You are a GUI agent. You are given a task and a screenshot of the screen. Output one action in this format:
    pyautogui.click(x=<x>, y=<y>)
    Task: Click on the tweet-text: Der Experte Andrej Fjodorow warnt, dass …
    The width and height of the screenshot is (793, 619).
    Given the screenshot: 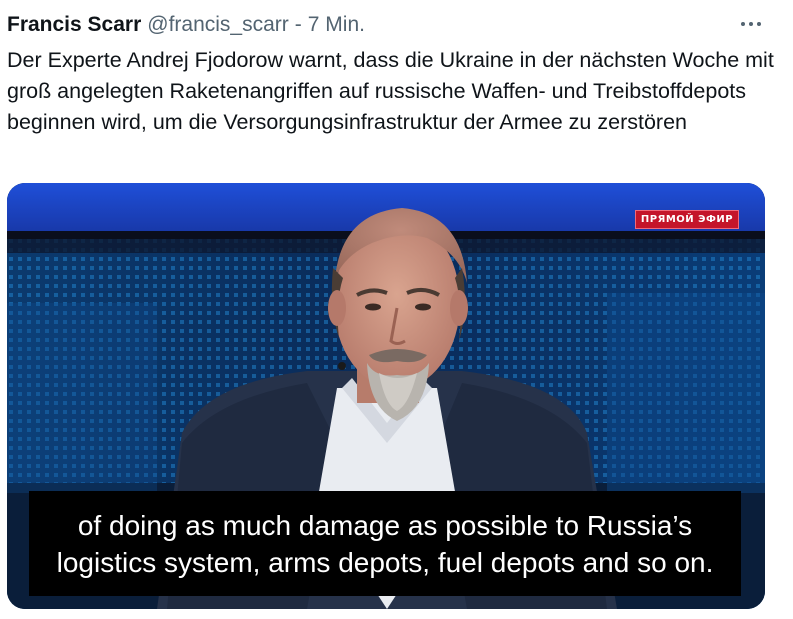 What is the action you would take?
    pyautogui.click(x=390, y=91)
    